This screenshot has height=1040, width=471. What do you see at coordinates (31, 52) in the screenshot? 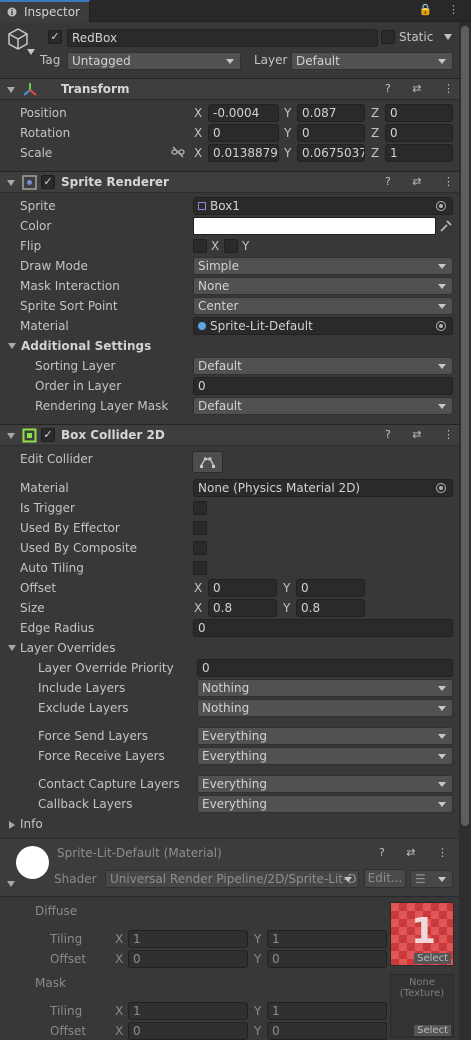
I see `icon-dropdown-arrow` at bounding box center [31, 52].